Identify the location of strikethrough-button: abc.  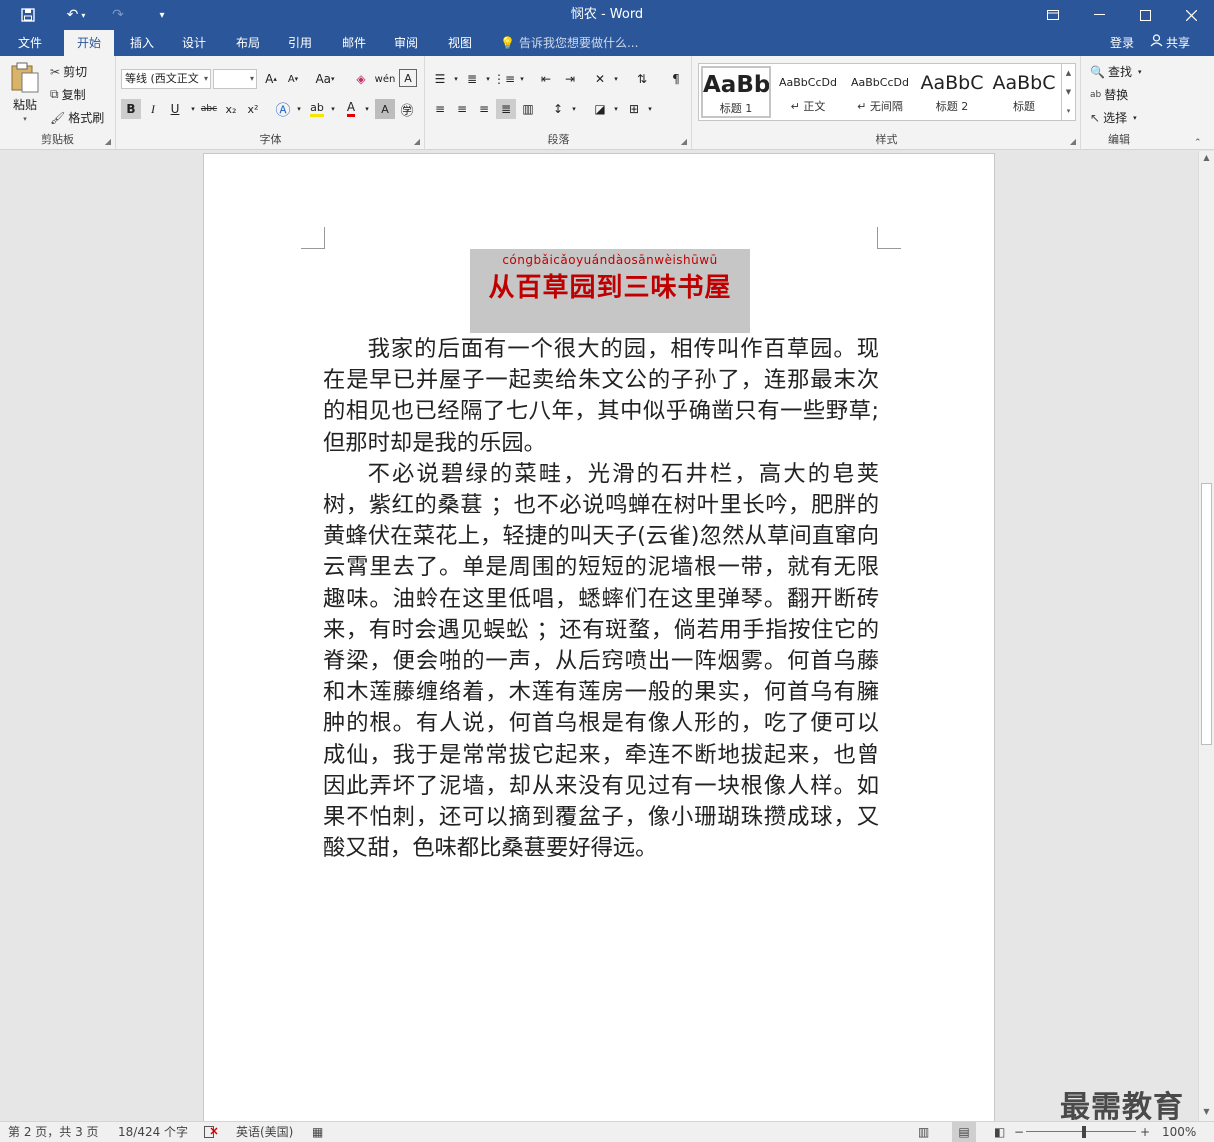
(209, 109).